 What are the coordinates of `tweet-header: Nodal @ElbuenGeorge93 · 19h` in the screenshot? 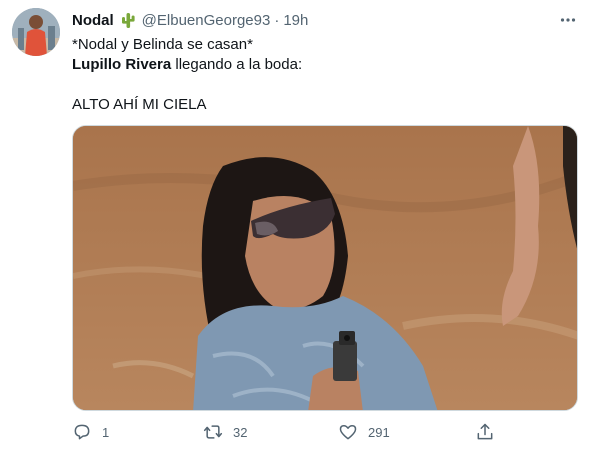 It's located at (190, 20).